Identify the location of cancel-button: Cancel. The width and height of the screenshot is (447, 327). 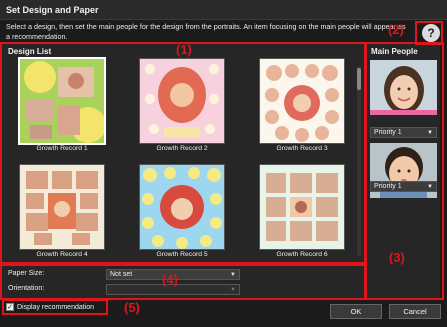
(415, 311).